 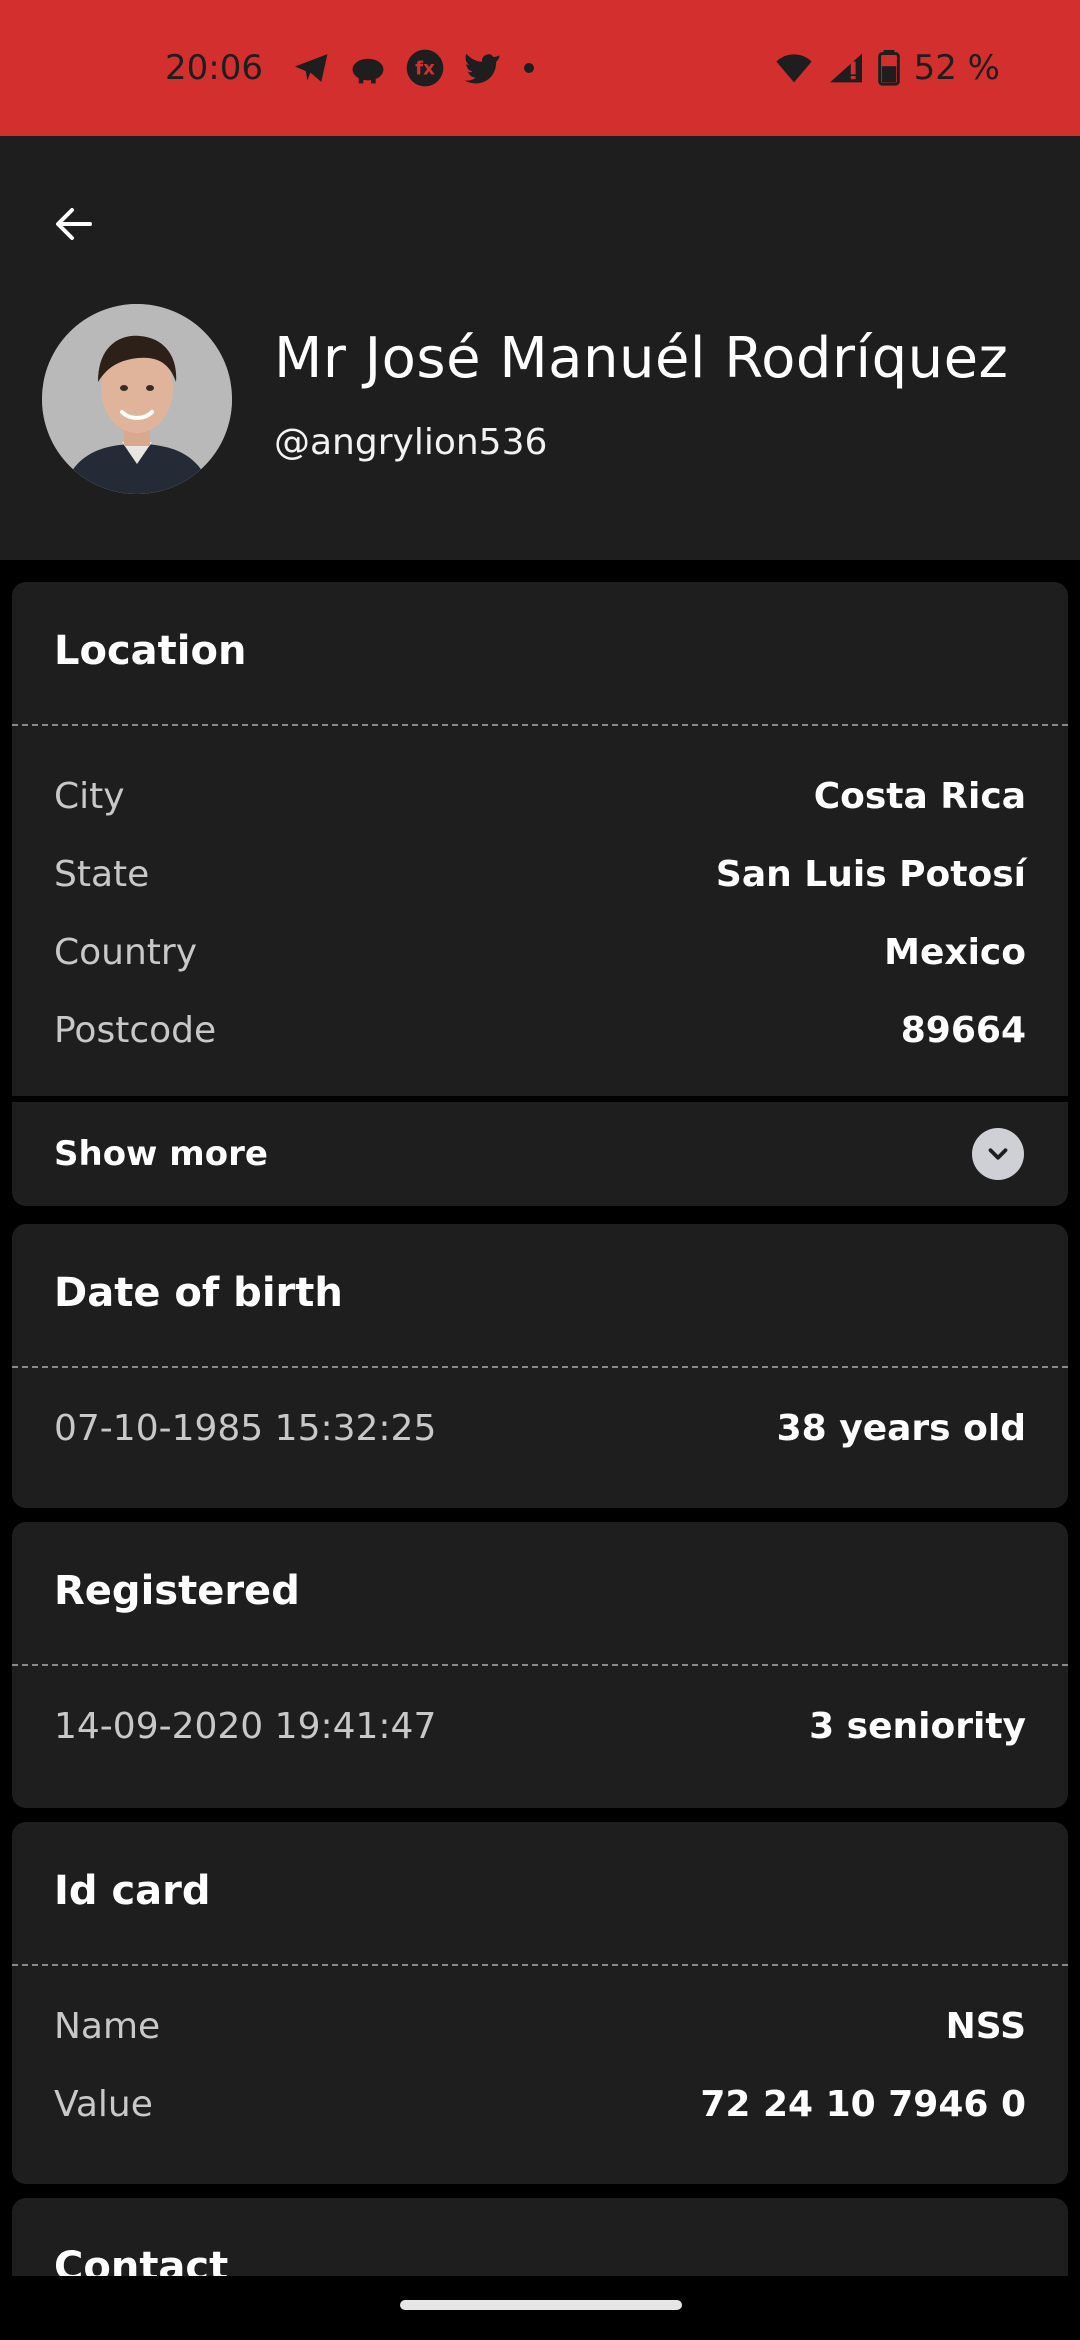 What do you see at coordinates (411, 442) in the screenshot?
I see `profile-username: @angrylion536` at bounding box center [411, 442].